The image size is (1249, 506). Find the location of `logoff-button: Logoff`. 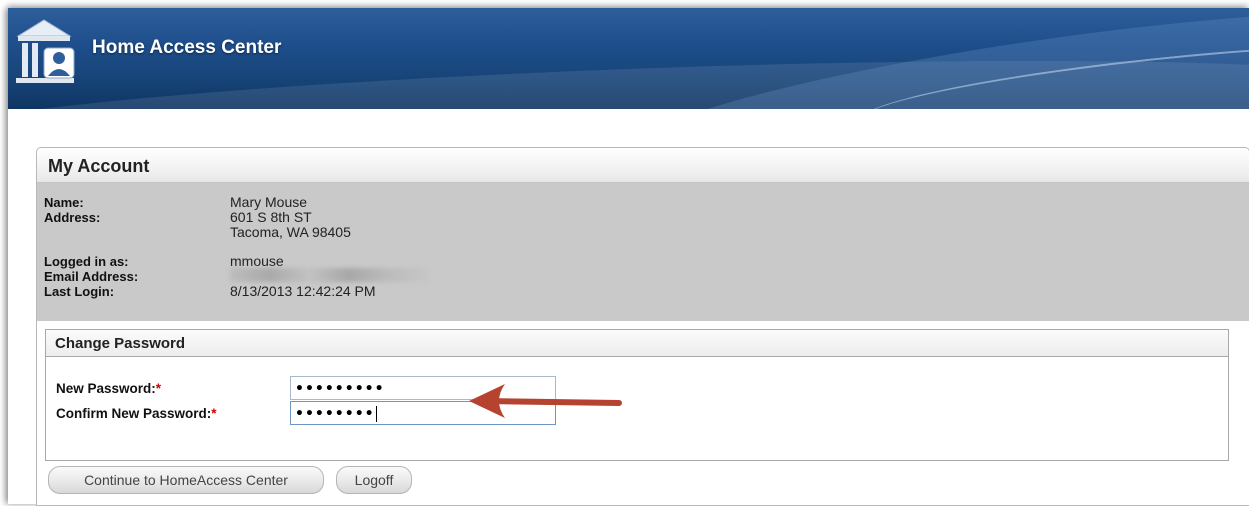

logoff-button: Logoff is located at coordinates (374, 480).